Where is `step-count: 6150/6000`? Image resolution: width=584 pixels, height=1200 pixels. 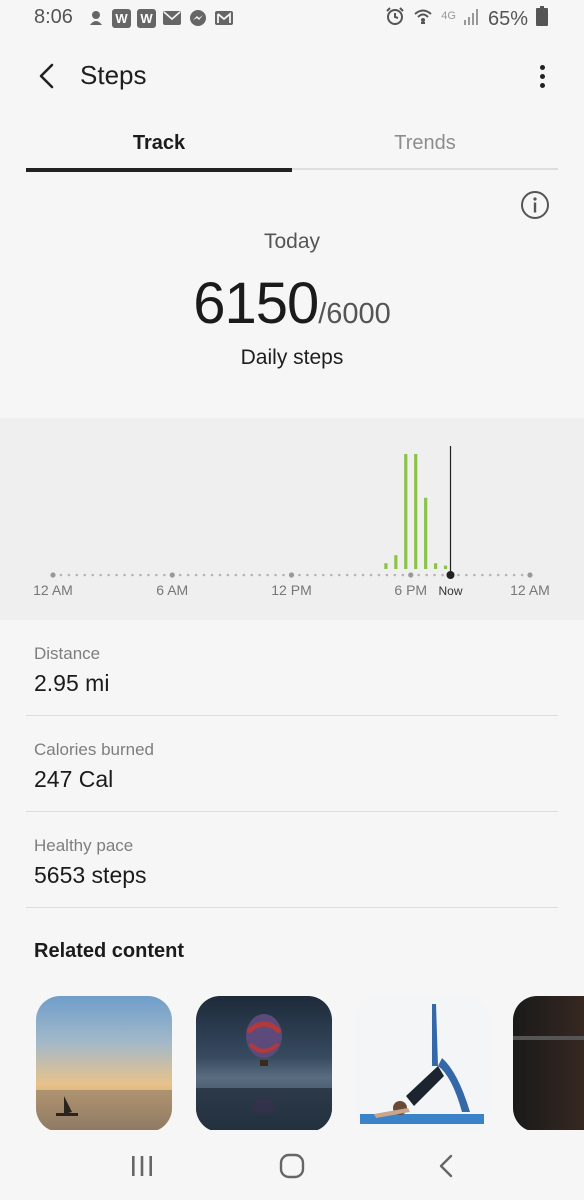 step-count: 6150/6000 is located at coordinates (292, 303).